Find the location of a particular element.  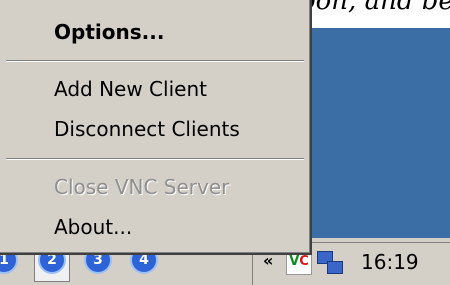

network-connection-icon is located at coordinates (330, 262).